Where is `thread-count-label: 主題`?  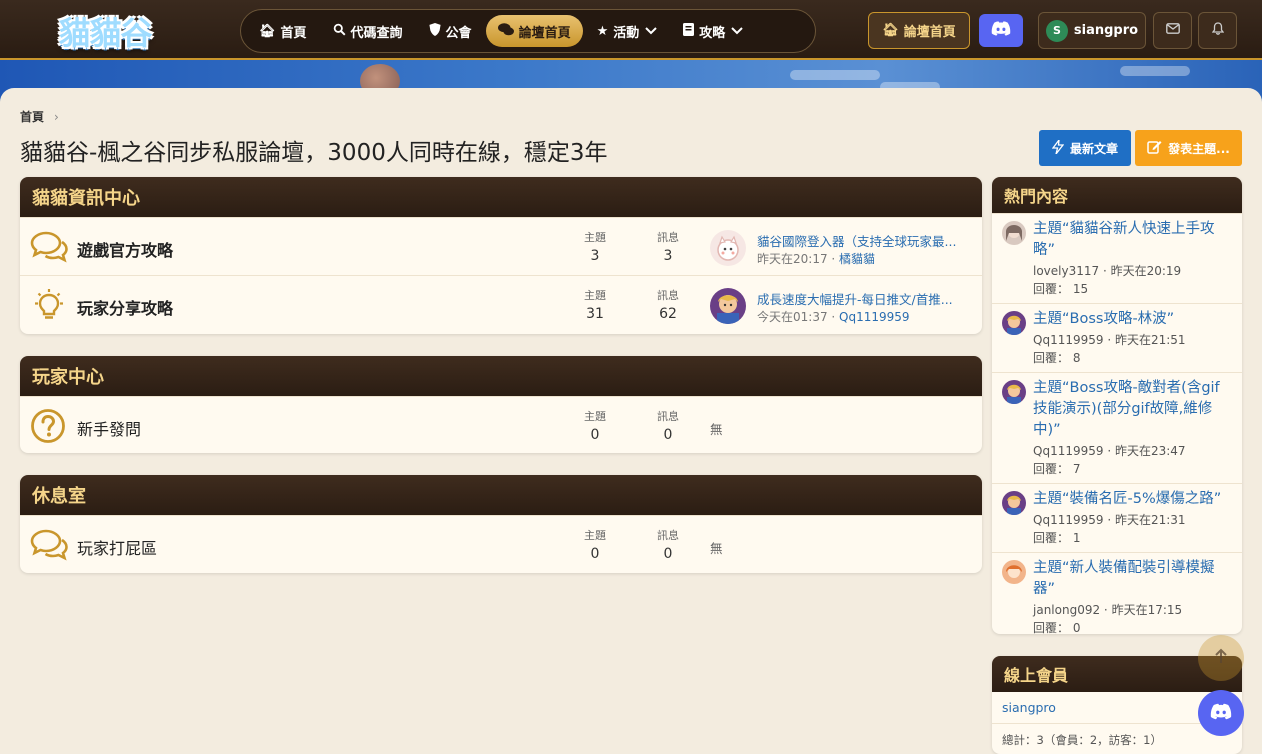
thread-count-label: 主題 is located at coordinates (595, 535).